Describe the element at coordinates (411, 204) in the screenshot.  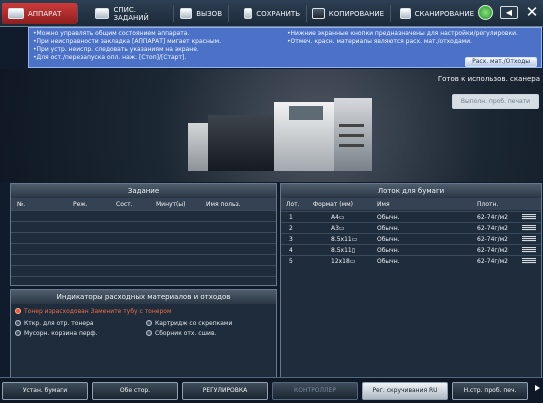
I see `paper-tray-header: Лот. Формат (мм) Имя Плотн.` at that location.